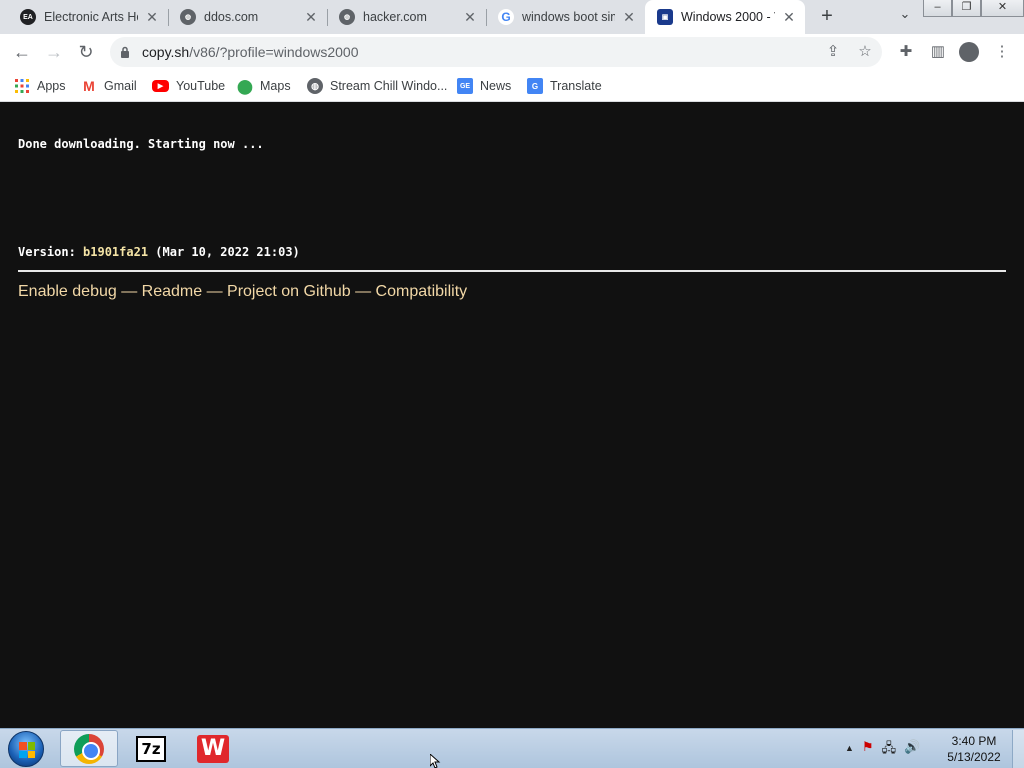  Describe the element at coordinates (125, 52) in the screenshot. I see `lock-icon` at that location.